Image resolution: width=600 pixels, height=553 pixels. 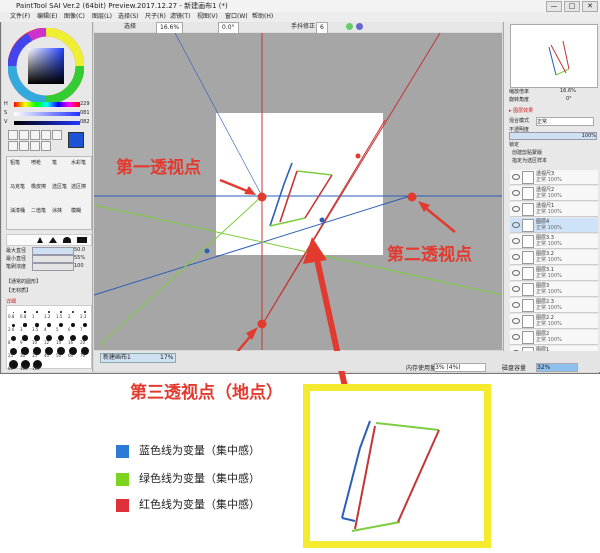 What do you see at coordinates (554, 56) in the screenshot?
I see `navigator-preview` at bounding box center [554, 56].